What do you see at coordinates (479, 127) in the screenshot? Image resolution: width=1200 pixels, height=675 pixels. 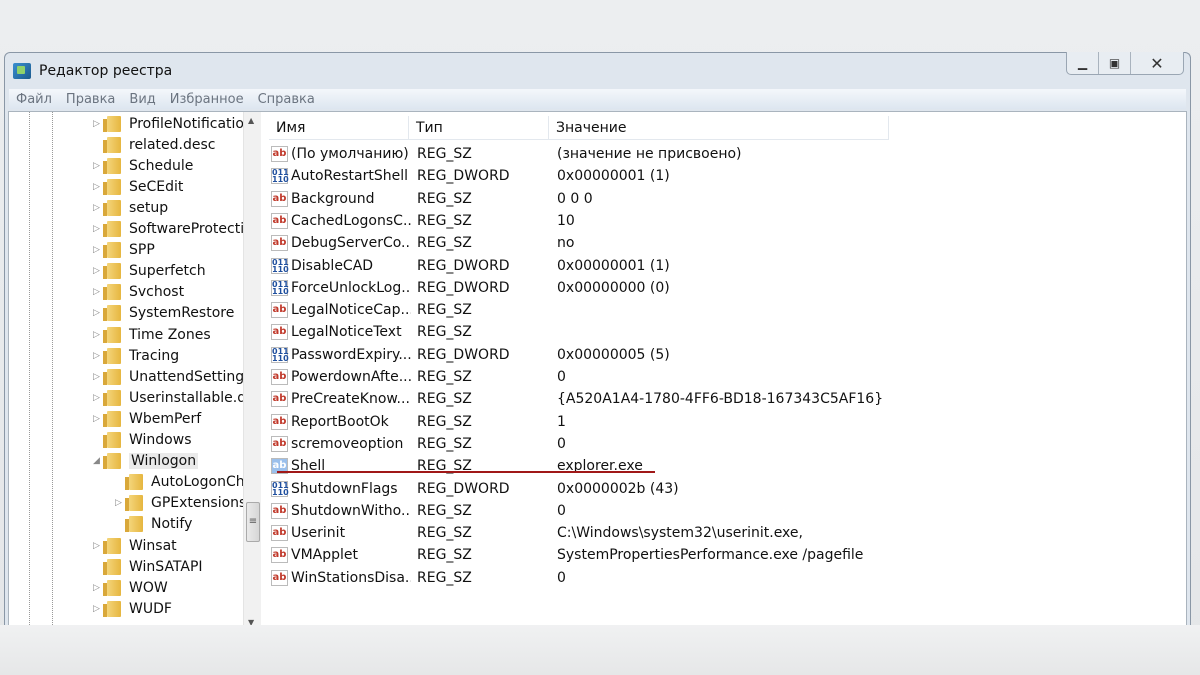 I see `column-type: Тип` at bounding box center [479, 127].